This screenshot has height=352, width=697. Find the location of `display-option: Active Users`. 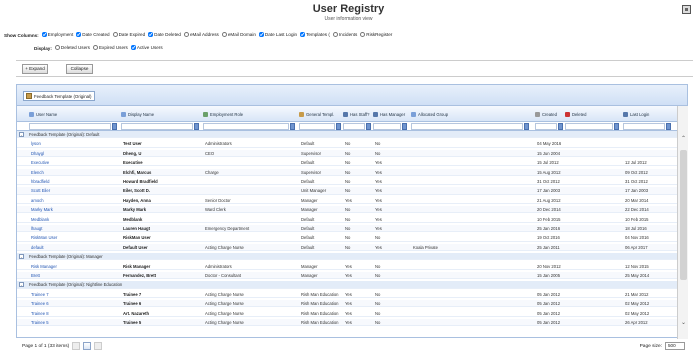

display-option: Active Users is located at coordinates (146, 47).